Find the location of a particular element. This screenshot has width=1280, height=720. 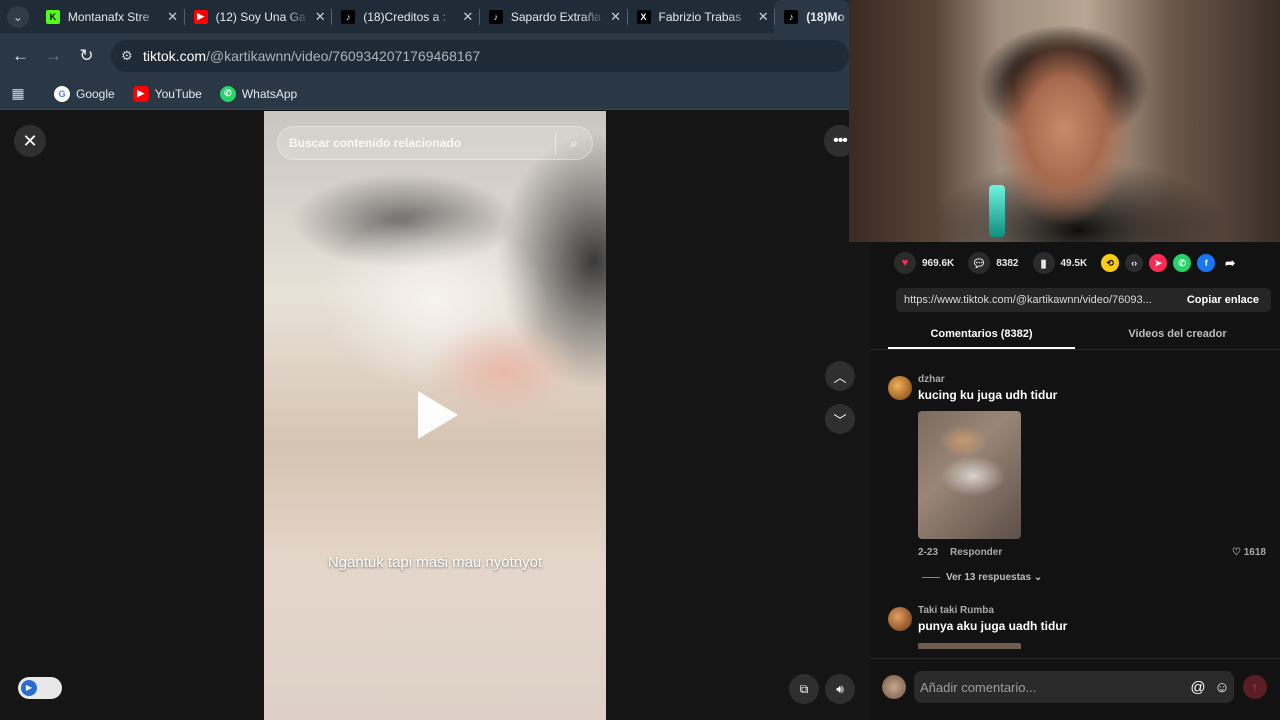

url-path: /@kartikawnn/video/7609342071769468167 is located at coordinates (343, 55).